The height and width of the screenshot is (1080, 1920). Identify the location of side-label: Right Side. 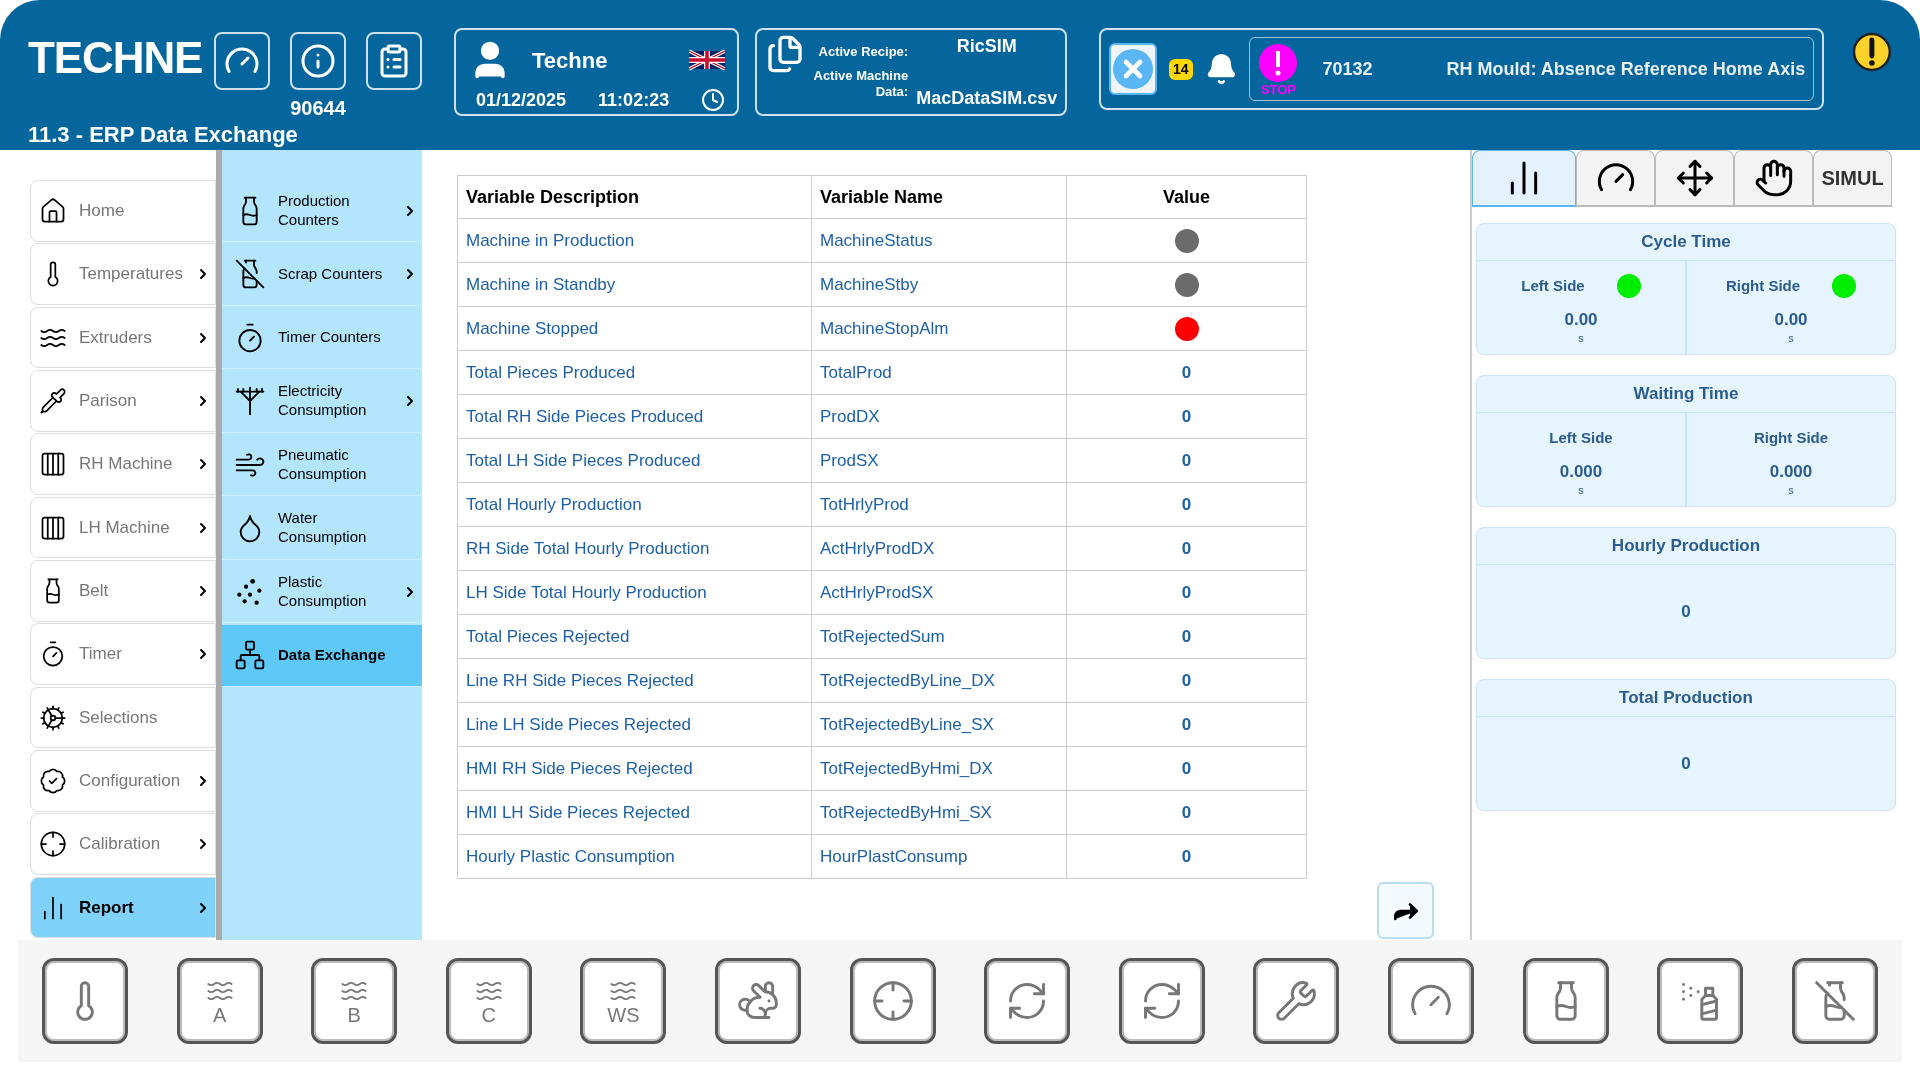
(1791, 437).